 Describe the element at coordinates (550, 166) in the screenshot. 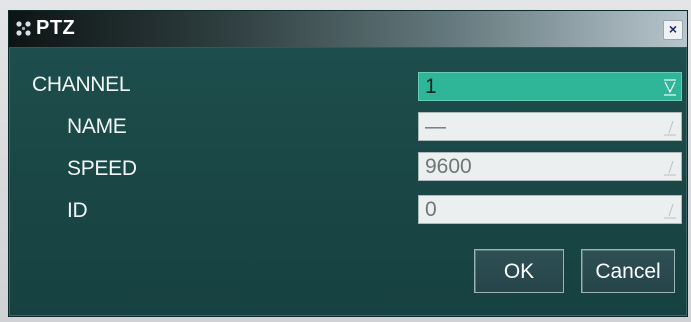

I see `speed-field: 9600` at that location.